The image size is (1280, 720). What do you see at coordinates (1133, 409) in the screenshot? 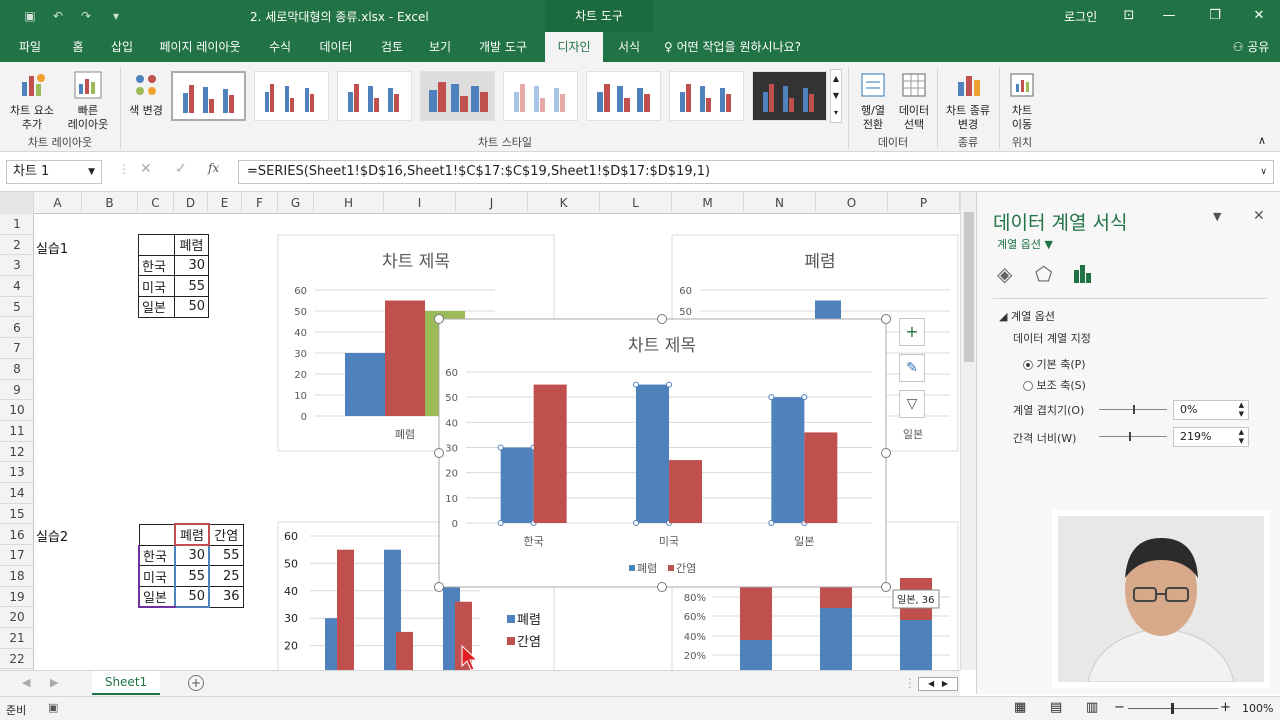
I see `series-overlap-slider` at bounding box center [1133, 409].